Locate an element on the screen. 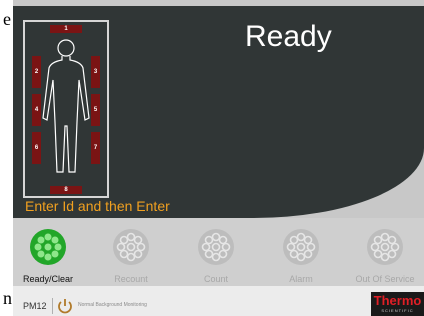  detector-8: 8 is located at coordinates (66, 190).